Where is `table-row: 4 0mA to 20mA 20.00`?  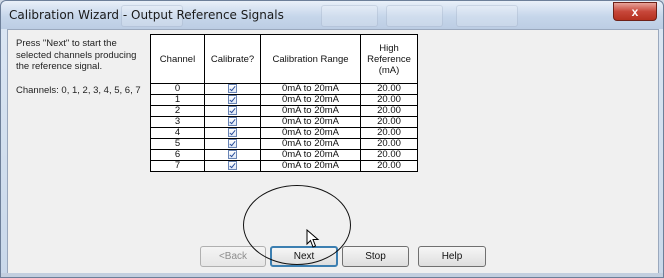
table-row: 4 0mA to 20mA 20.00 is located at coordinates (284, 133).